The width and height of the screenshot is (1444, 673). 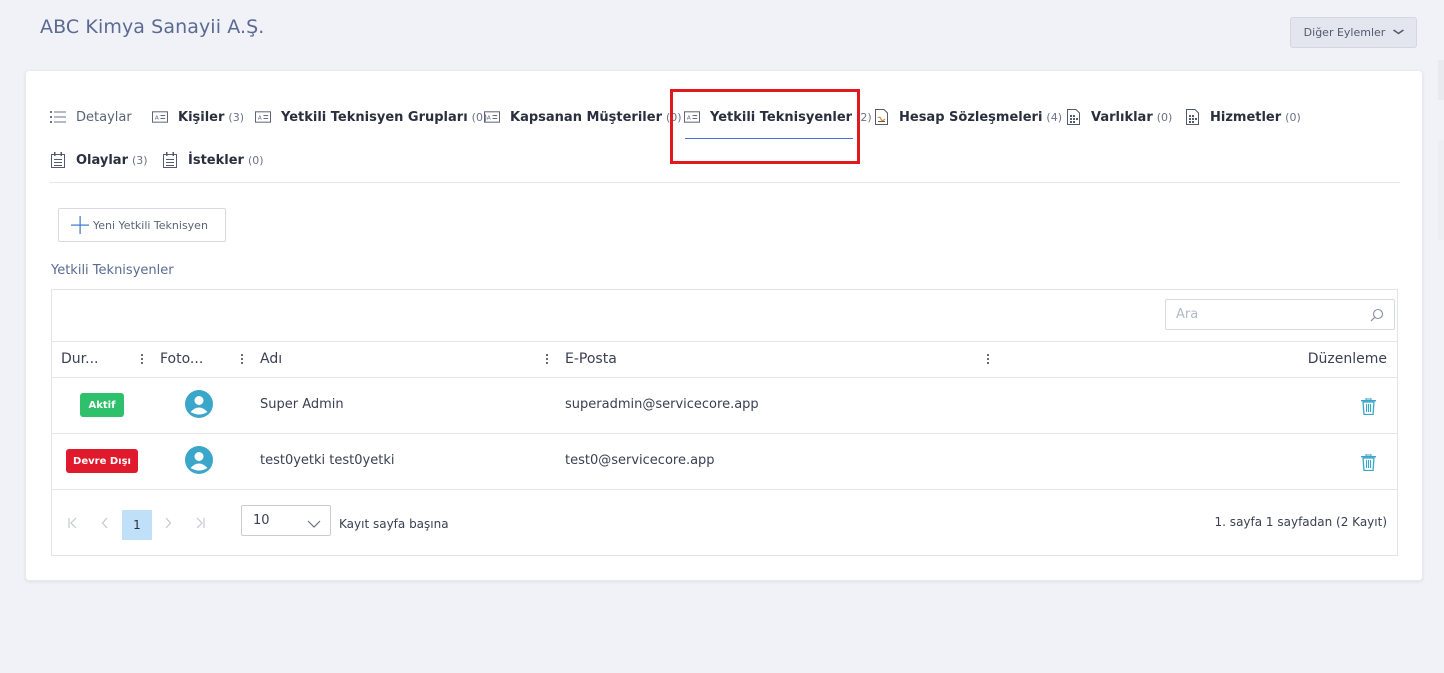 I want to click on plus-icon, so click(x=80, y=225).